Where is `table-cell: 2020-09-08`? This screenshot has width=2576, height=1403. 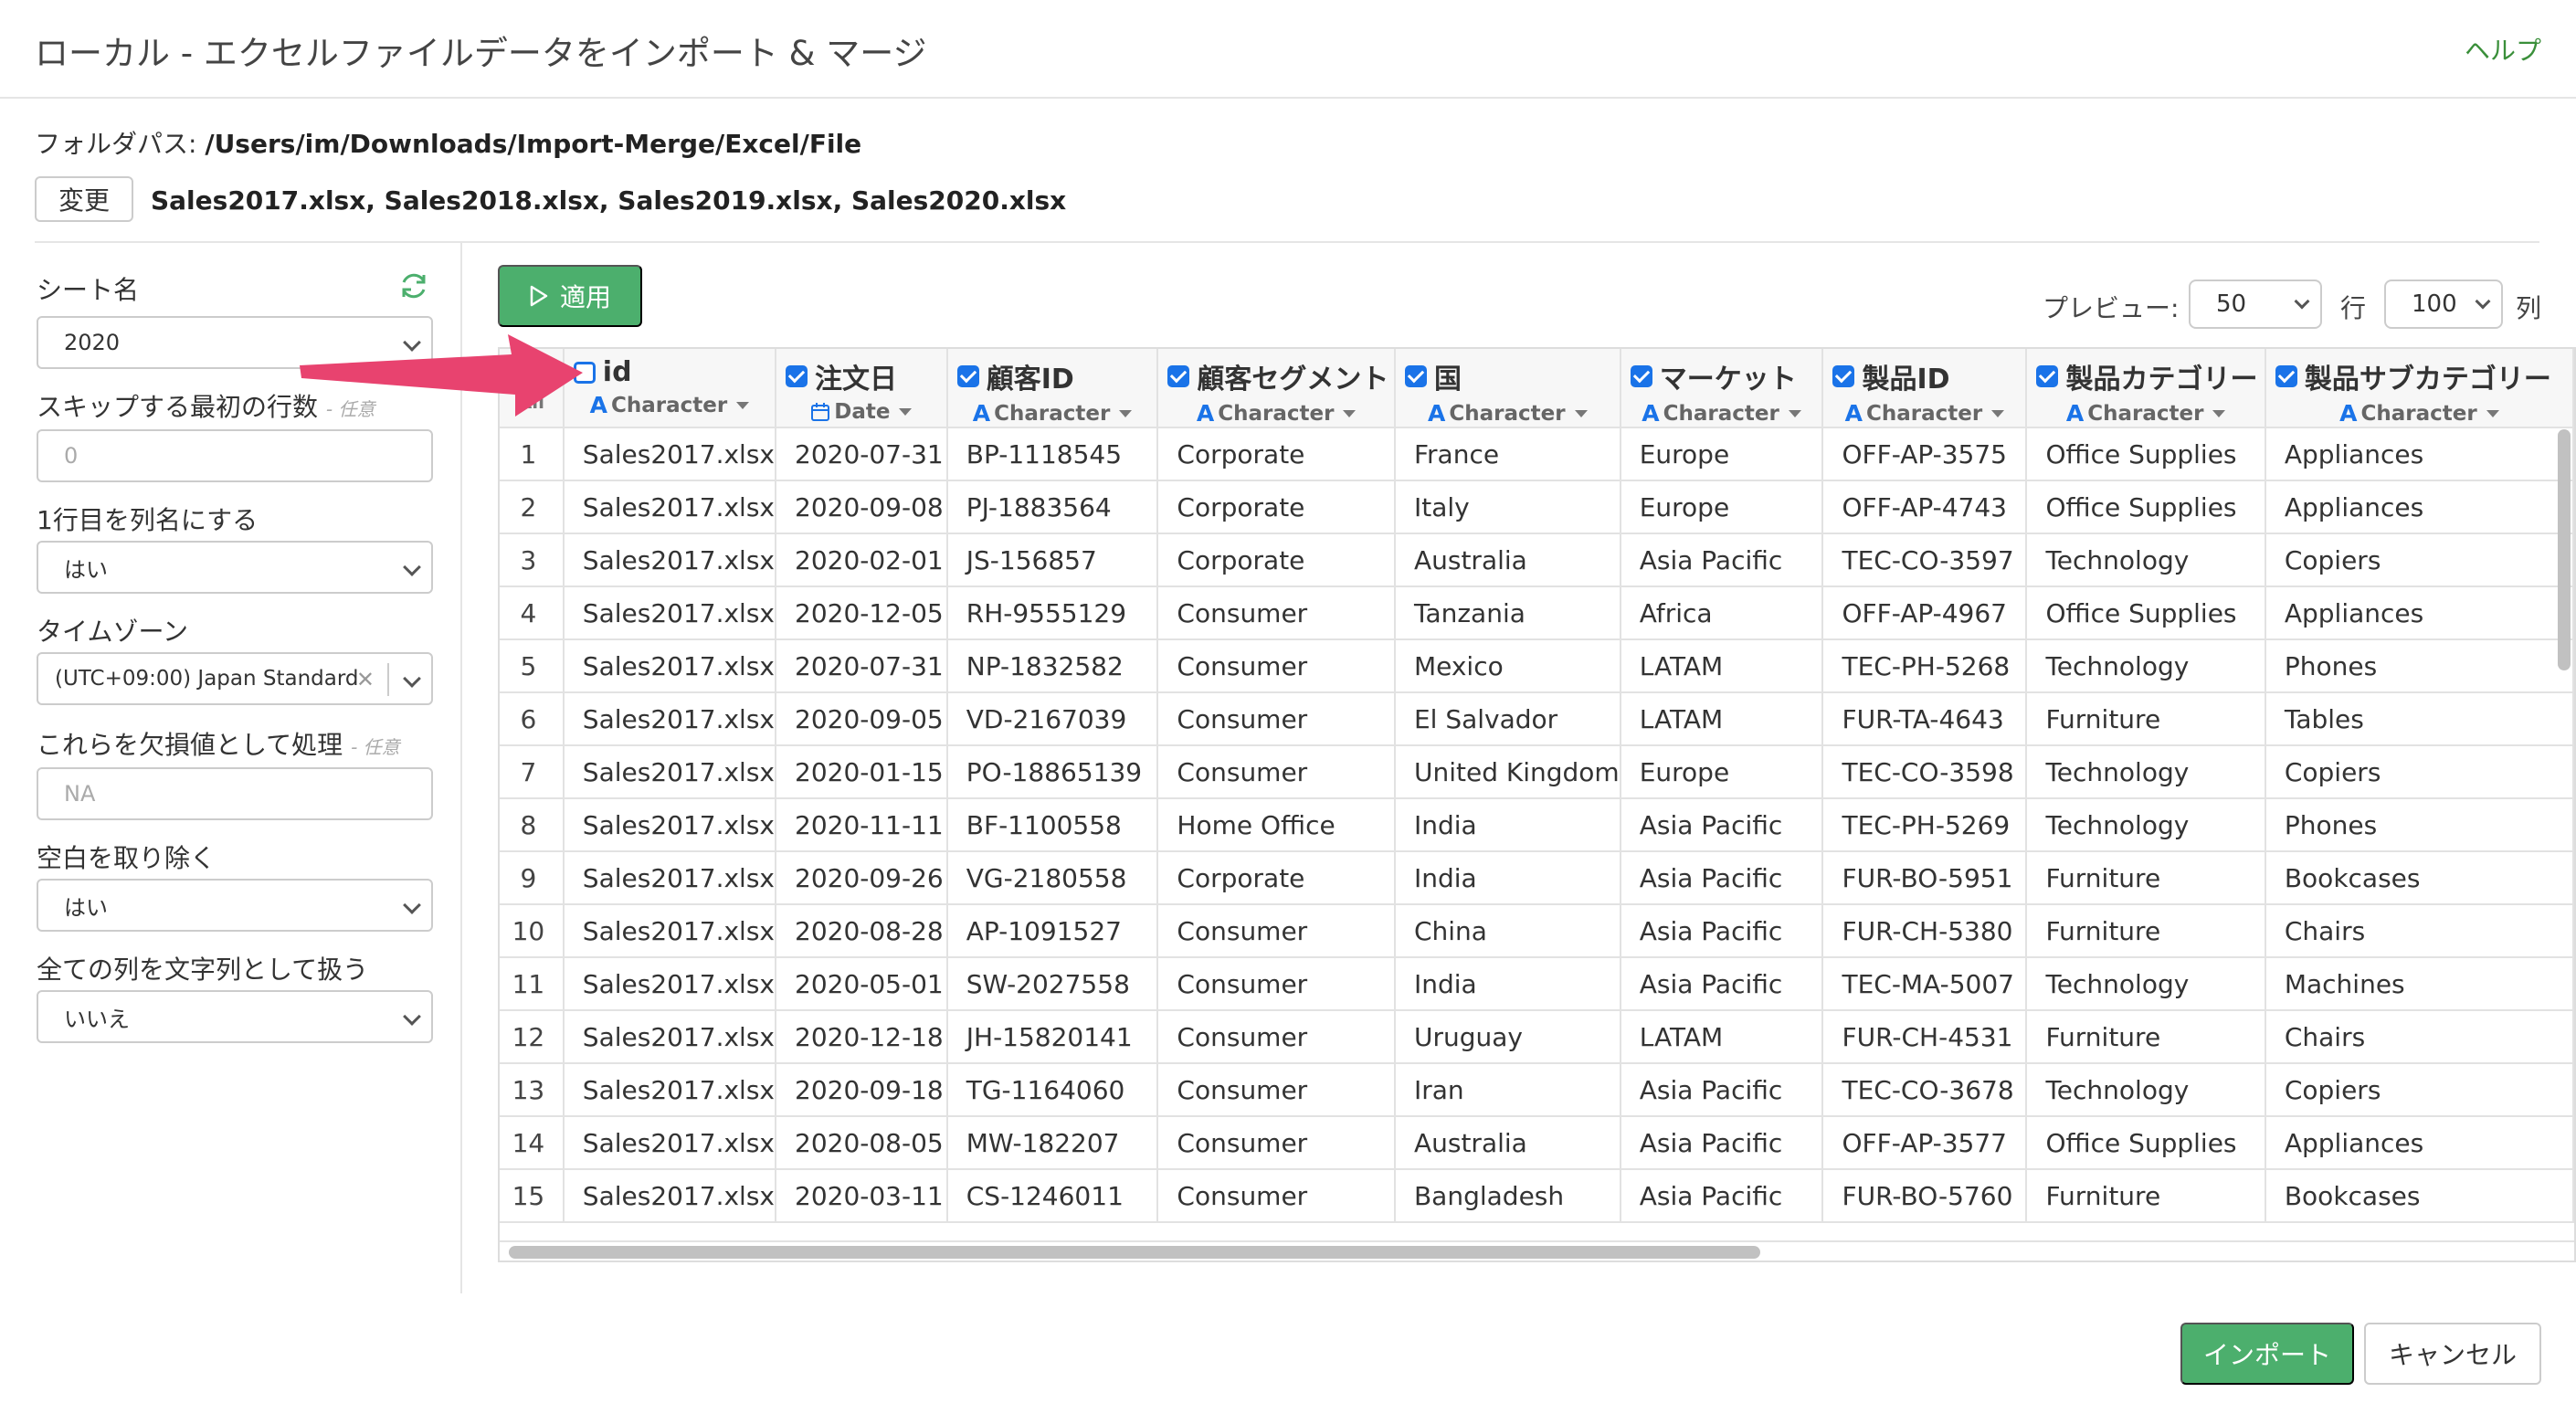 table-cell: 2020-09-08 is located at coordinates (862, 507).